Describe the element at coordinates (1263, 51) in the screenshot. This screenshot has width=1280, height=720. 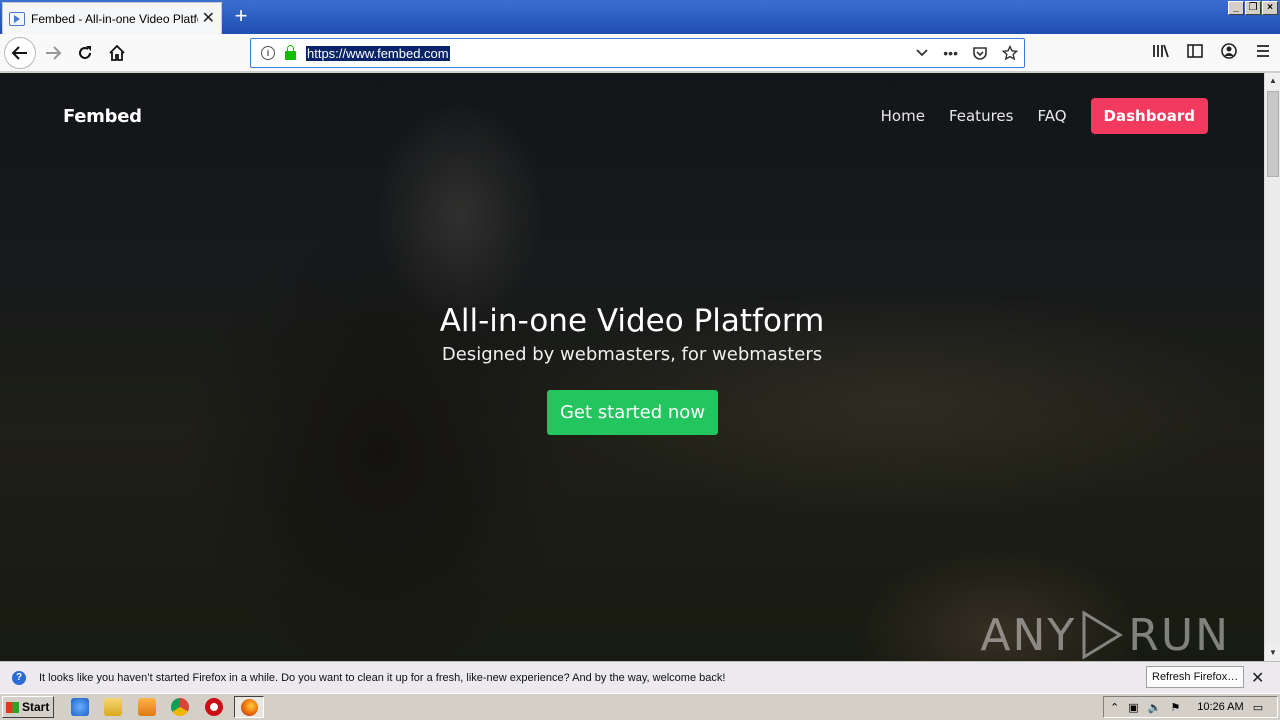
I see `menu-icon` at that location.